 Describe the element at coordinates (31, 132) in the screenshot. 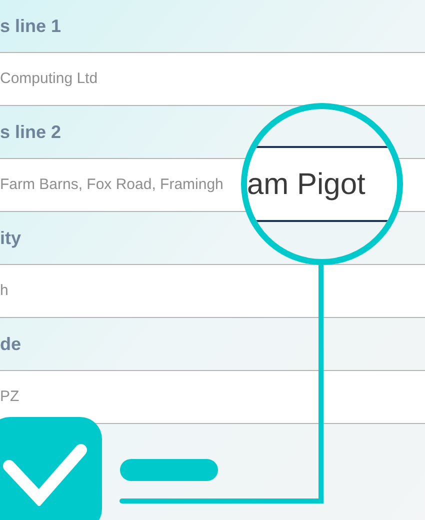

I see `field-label: s line 2` at that location.